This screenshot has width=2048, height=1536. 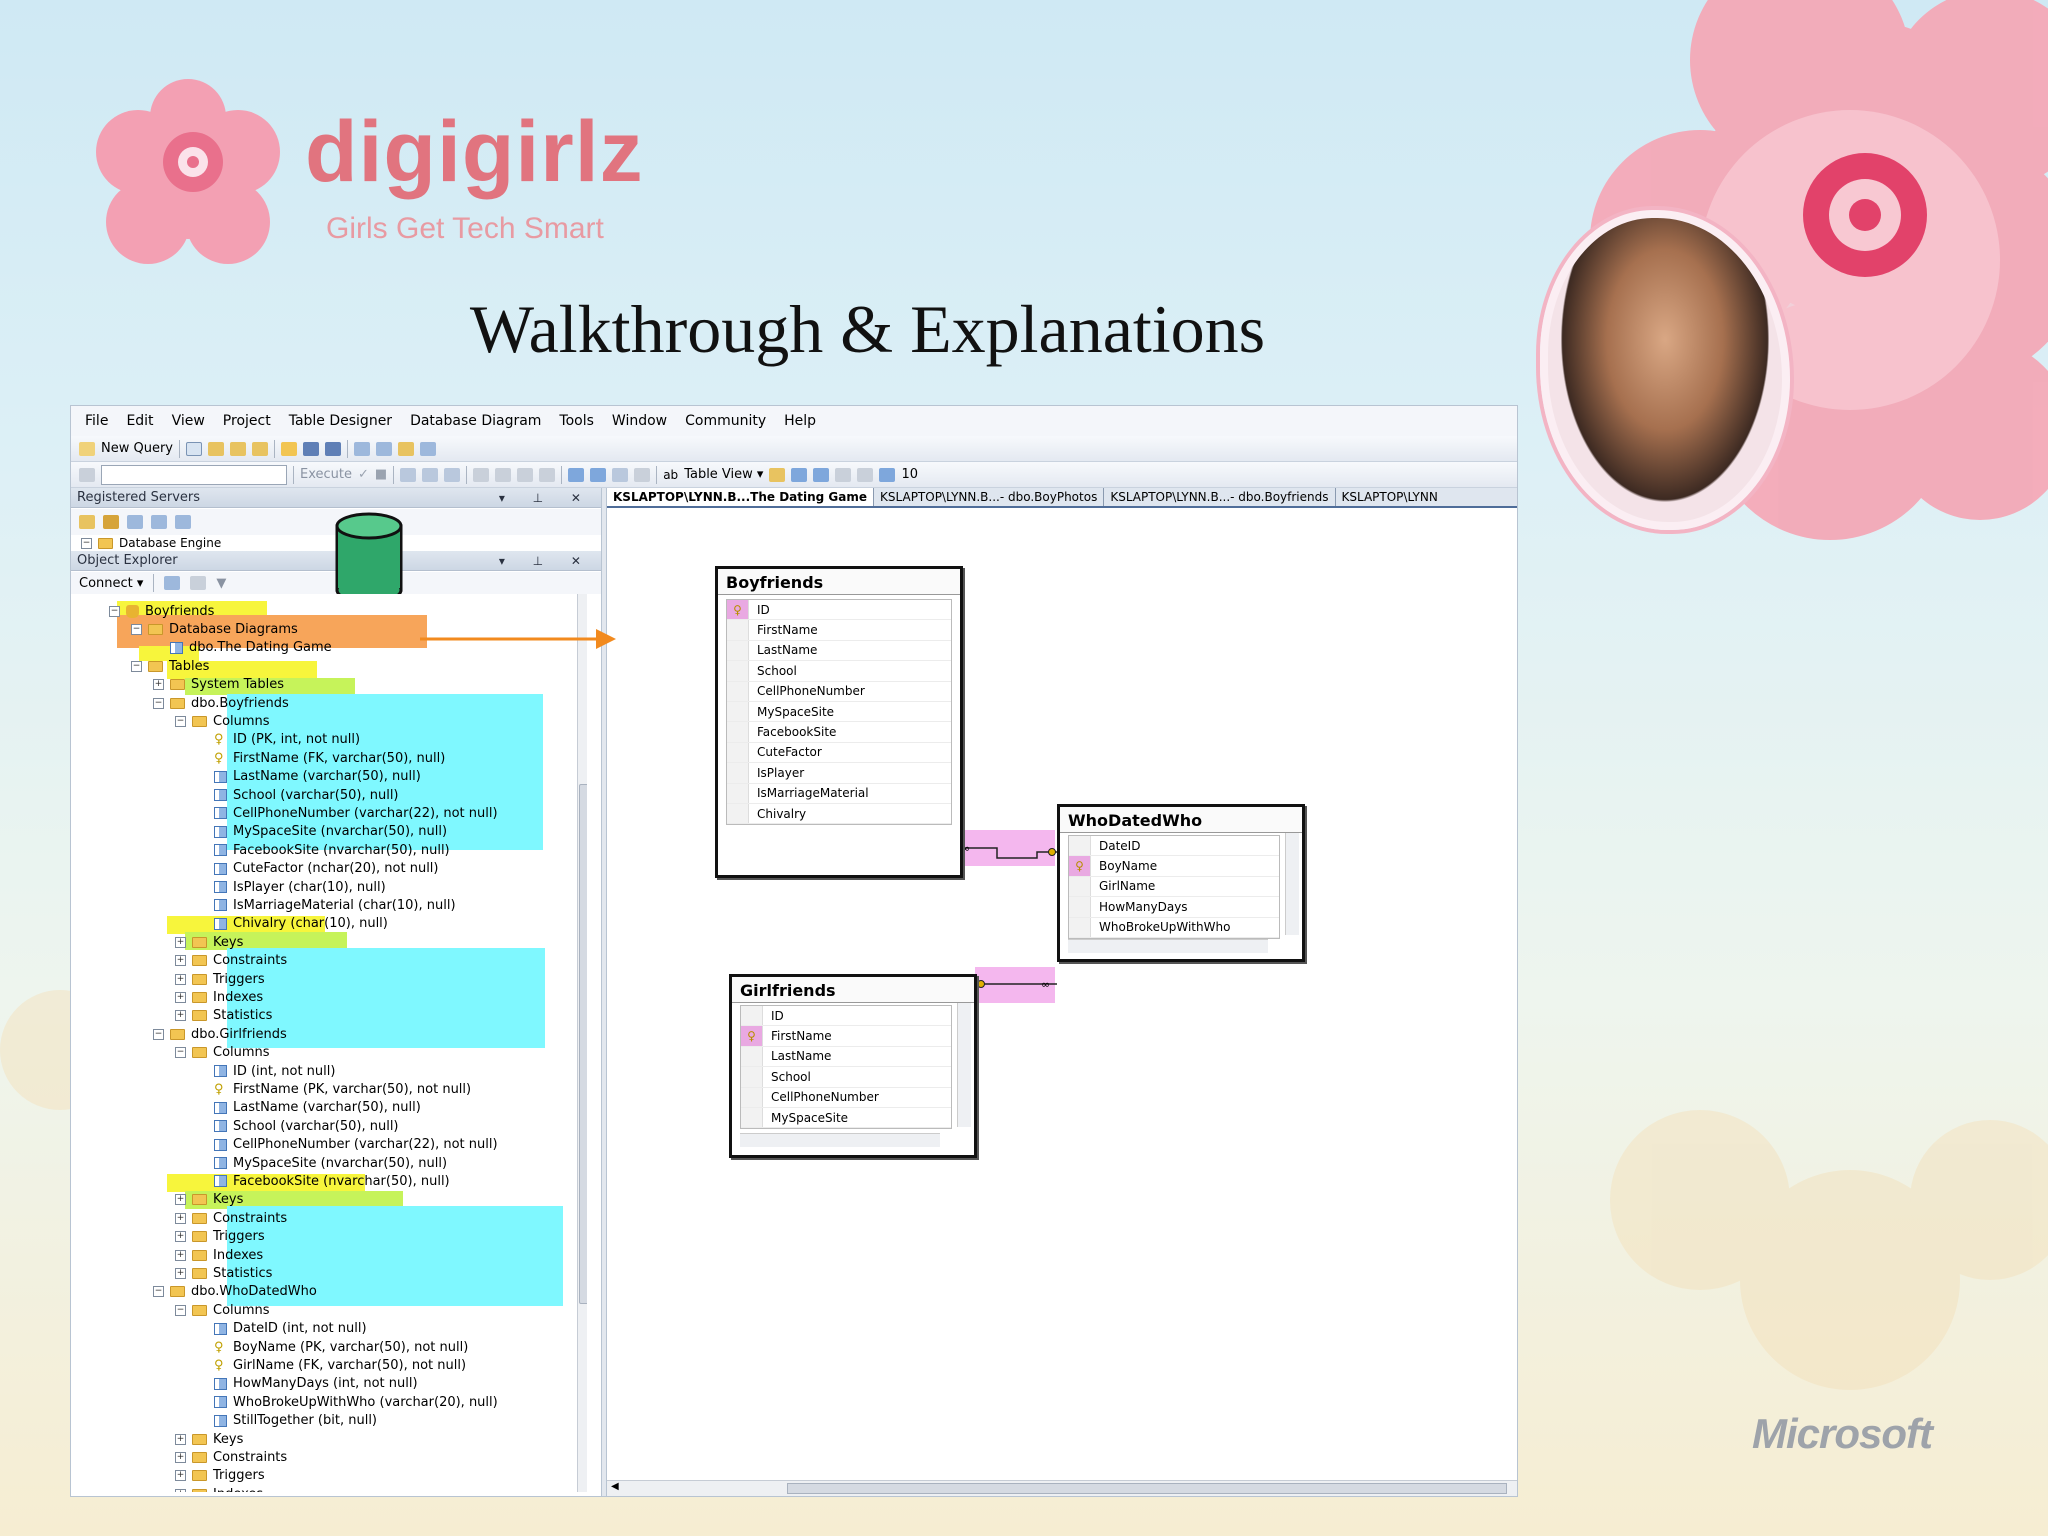 I want to click on db-engine-icon, so click(x=87, y=522).